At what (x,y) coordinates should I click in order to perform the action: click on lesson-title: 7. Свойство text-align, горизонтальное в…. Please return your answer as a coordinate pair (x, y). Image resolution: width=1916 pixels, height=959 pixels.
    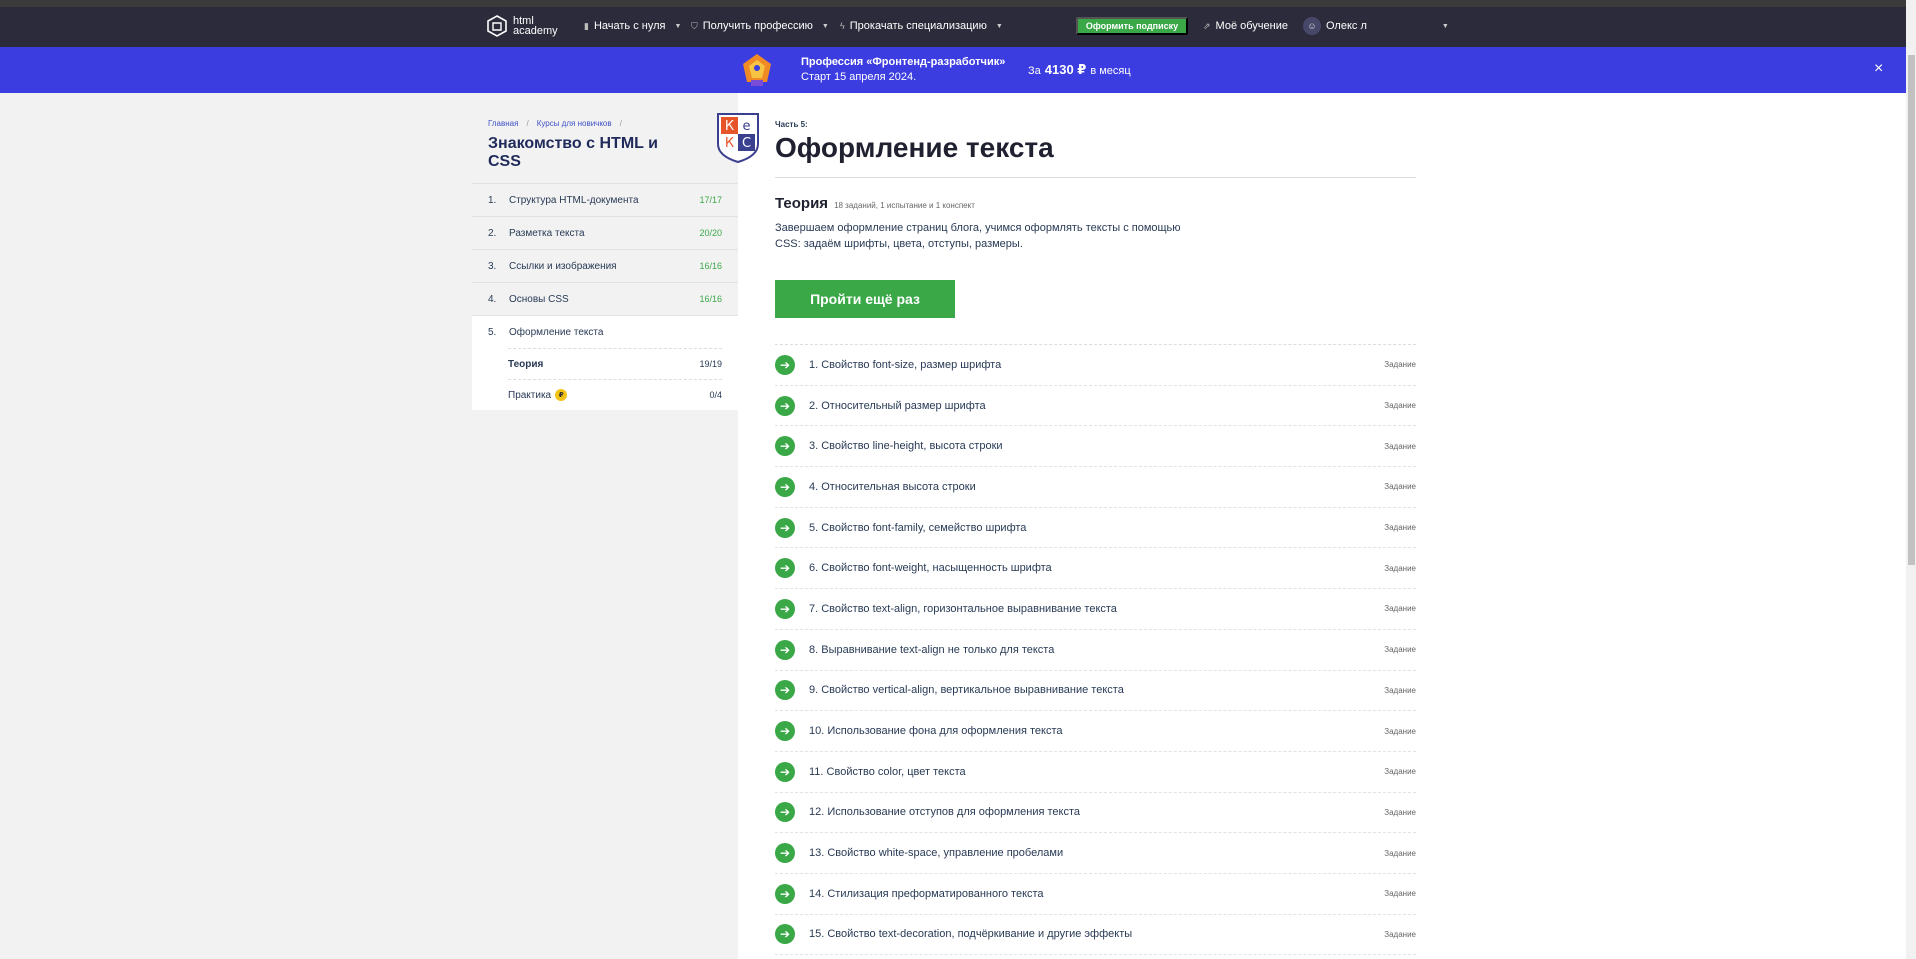
    Looking at the image, I should click on (963, 608).